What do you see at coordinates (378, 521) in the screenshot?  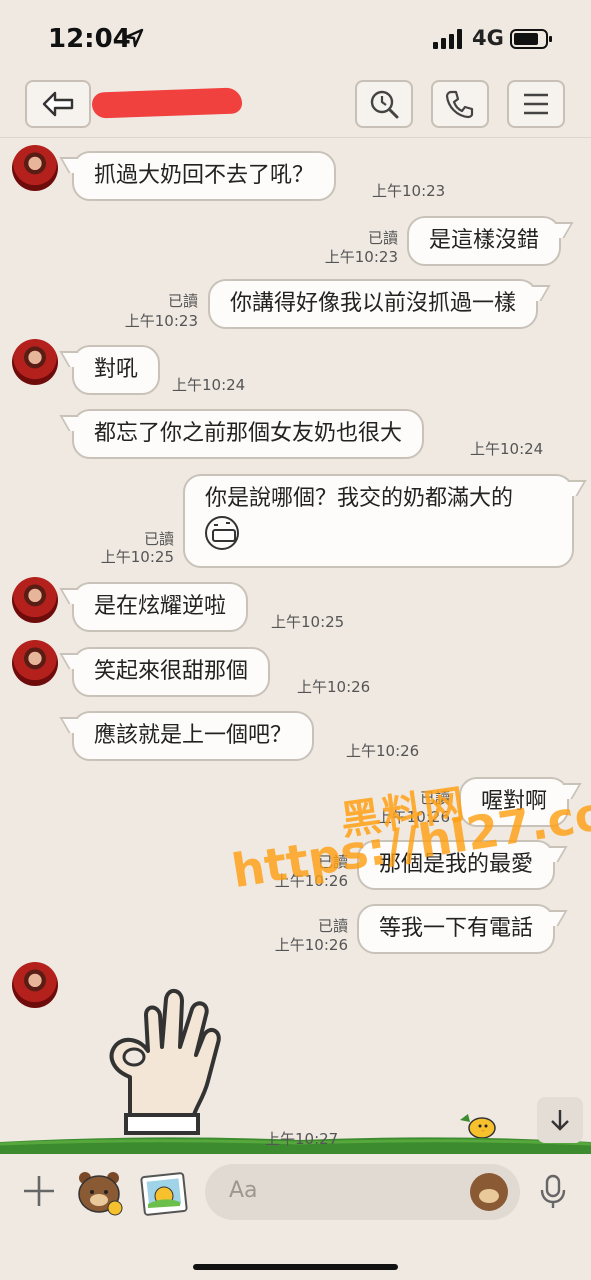 I see `message-bubble: 你是說哪個？我交的奶都滿大的` at bounding box center [378, 521].